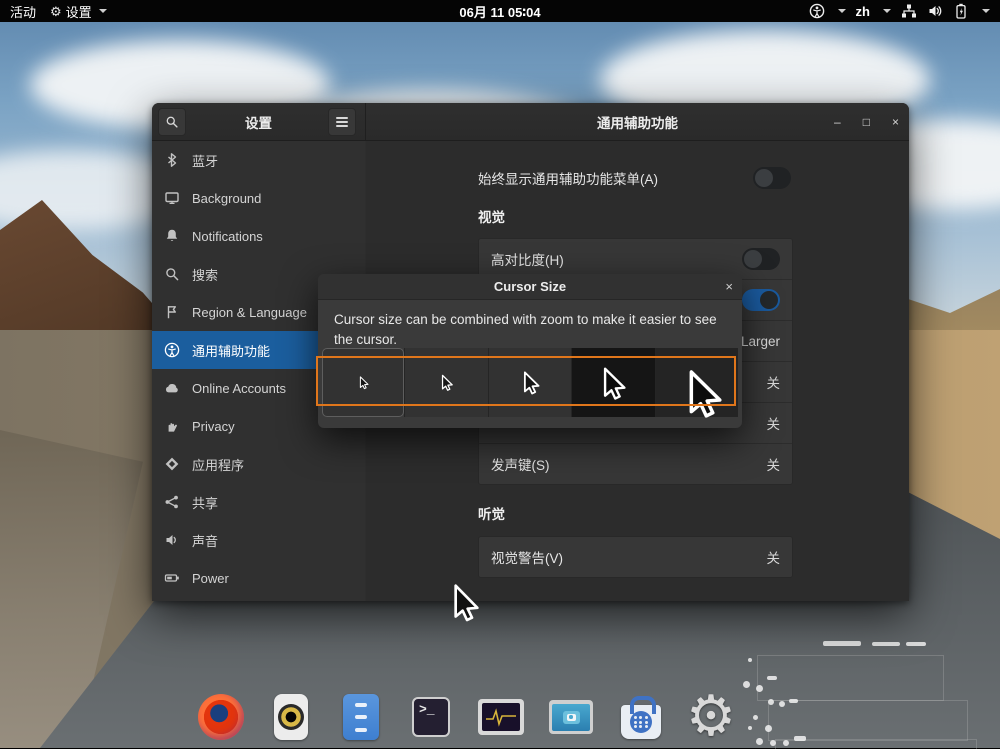 The width and height of the screenshot is (1000, 749). Describe the element at coordinates (773, 383) in the screenshot. I see `zoom-value: 关` at that location.